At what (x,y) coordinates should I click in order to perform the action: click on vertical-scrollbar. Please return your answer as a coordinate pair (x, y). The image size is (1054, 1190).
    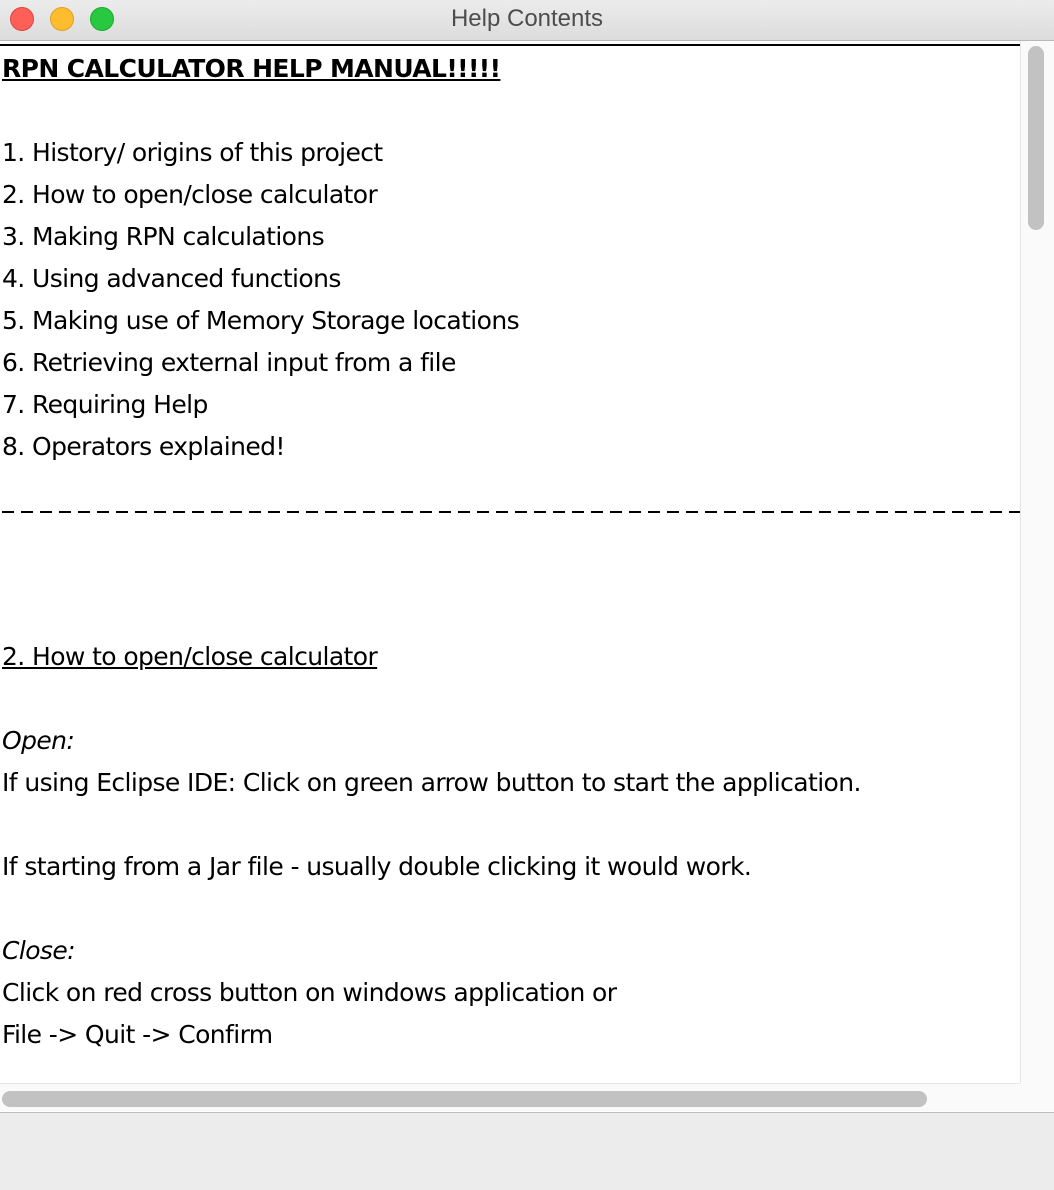
    Looking at the image, I should click on (1037, 562).